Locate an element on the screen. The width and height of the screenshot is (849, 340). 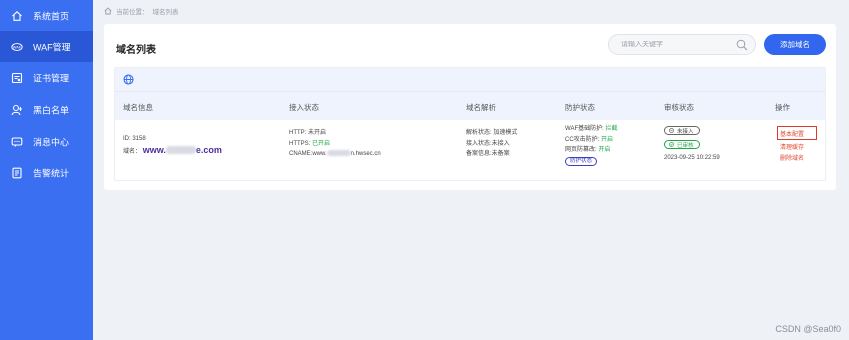
minus-circle-icon is located at coordinates (671, 130).